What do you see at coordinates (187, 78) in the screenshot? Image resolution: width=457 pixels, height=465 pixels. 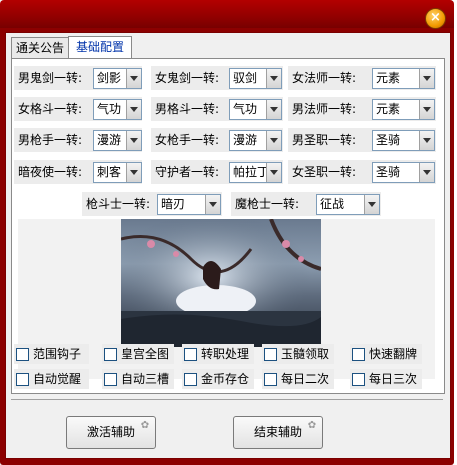 I see `label-female-slayer: 女鬼剑一转:` at bounding box center [187, 78].